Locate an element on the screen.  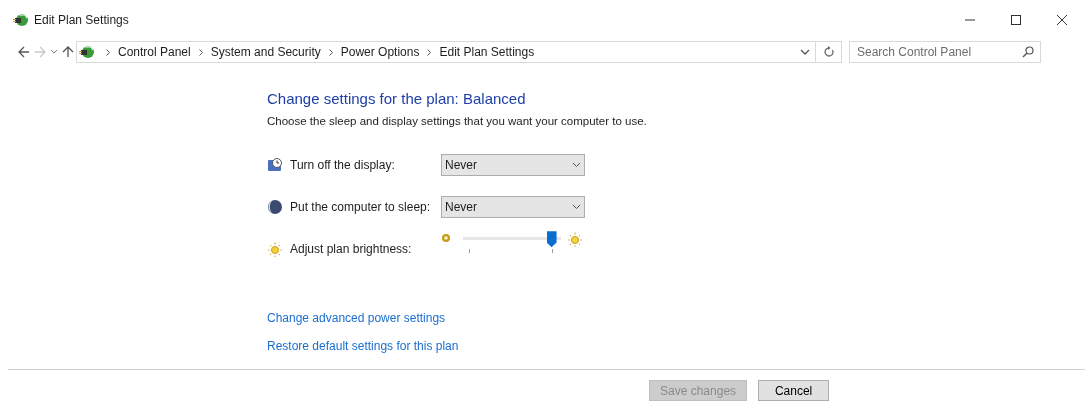
page-heading: Change settings for the plan: Balanced is located at coordinates (397, 99).